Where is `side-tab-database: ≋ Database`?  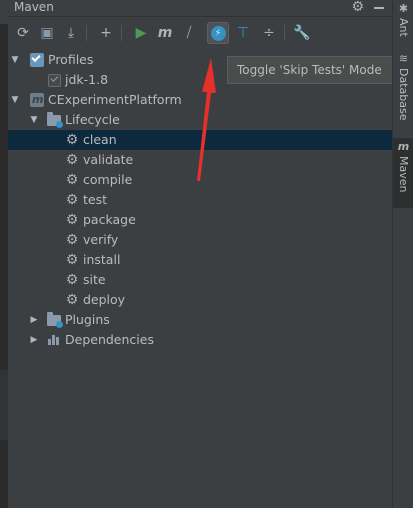 side-tab-database: ≋ Database is located at coordinates (403, 90).